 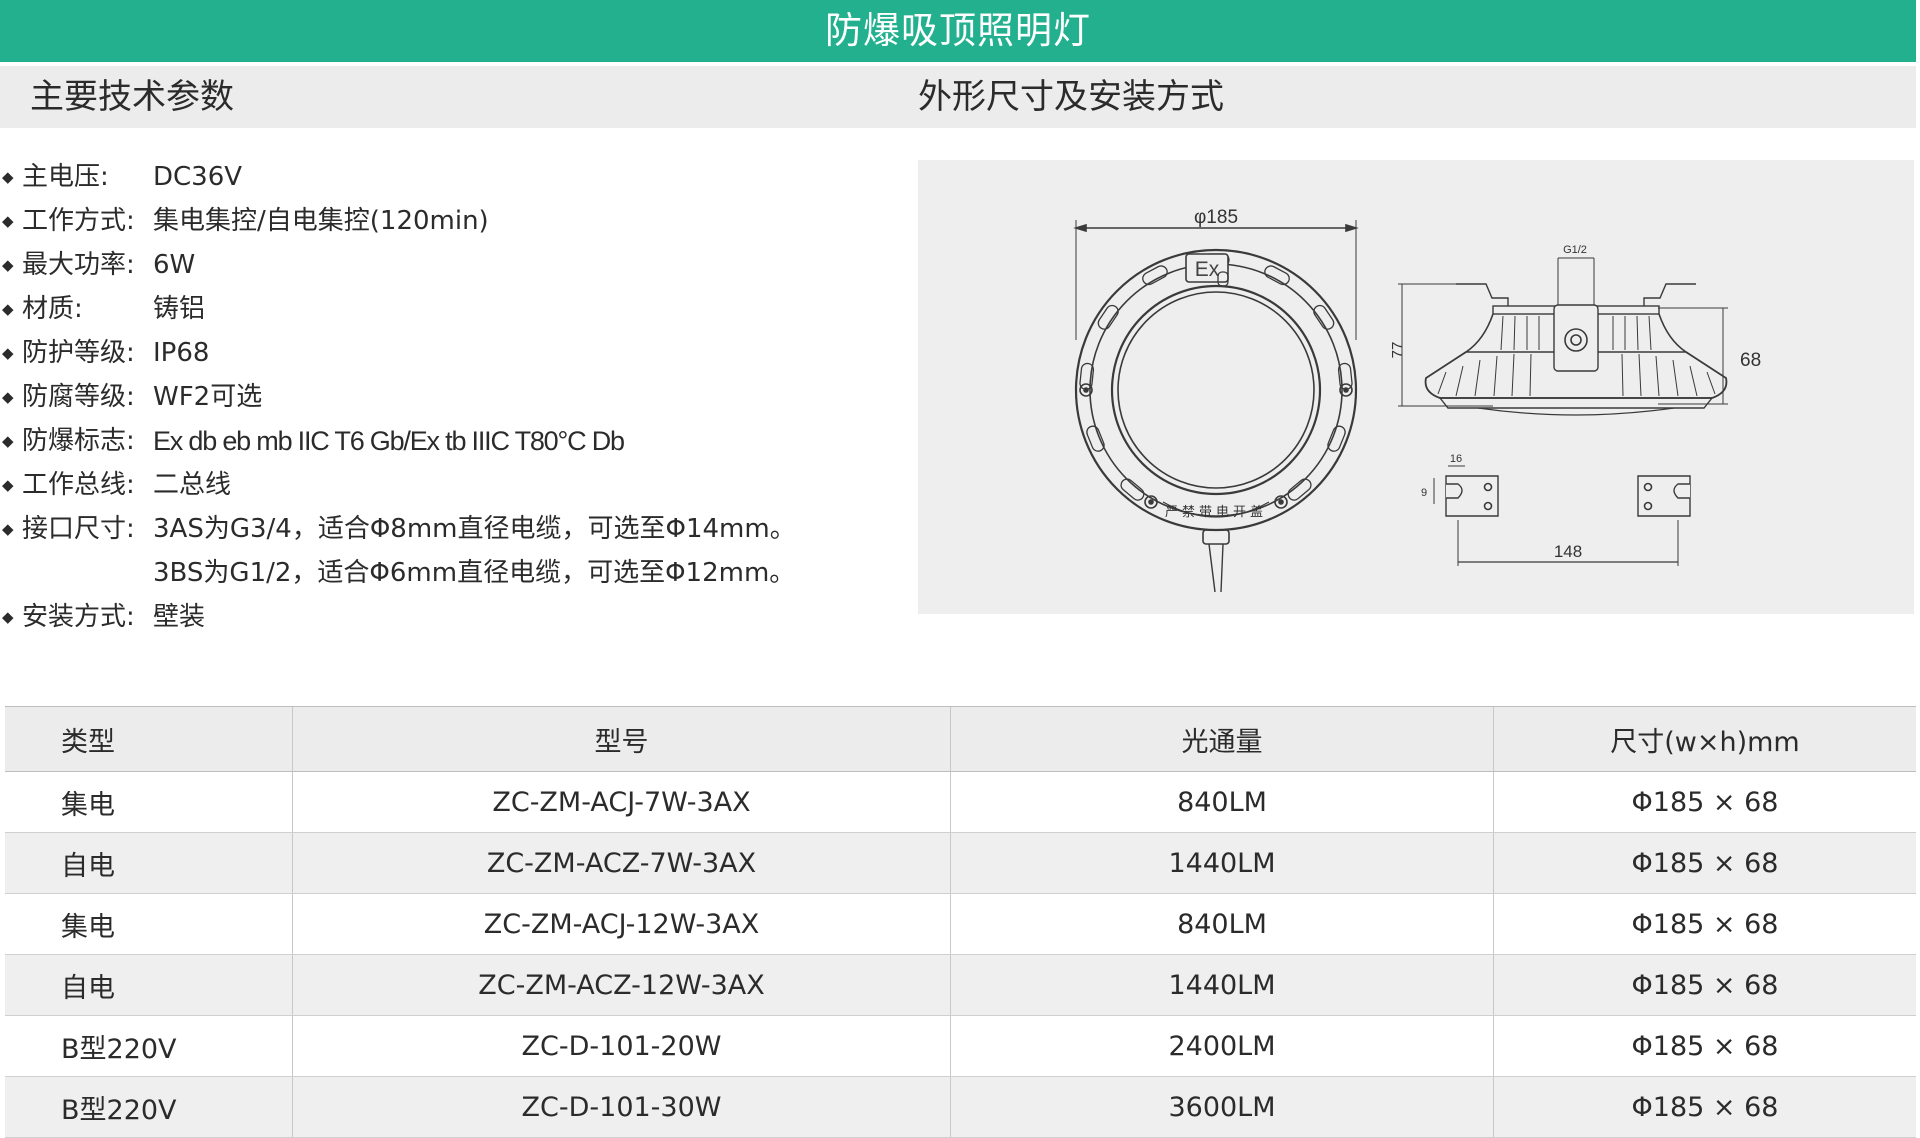 What do you see at coordinates (1207, 269) in the screenshot?
I see `ex-mark: Ex` at bounding box center [1207, 269].